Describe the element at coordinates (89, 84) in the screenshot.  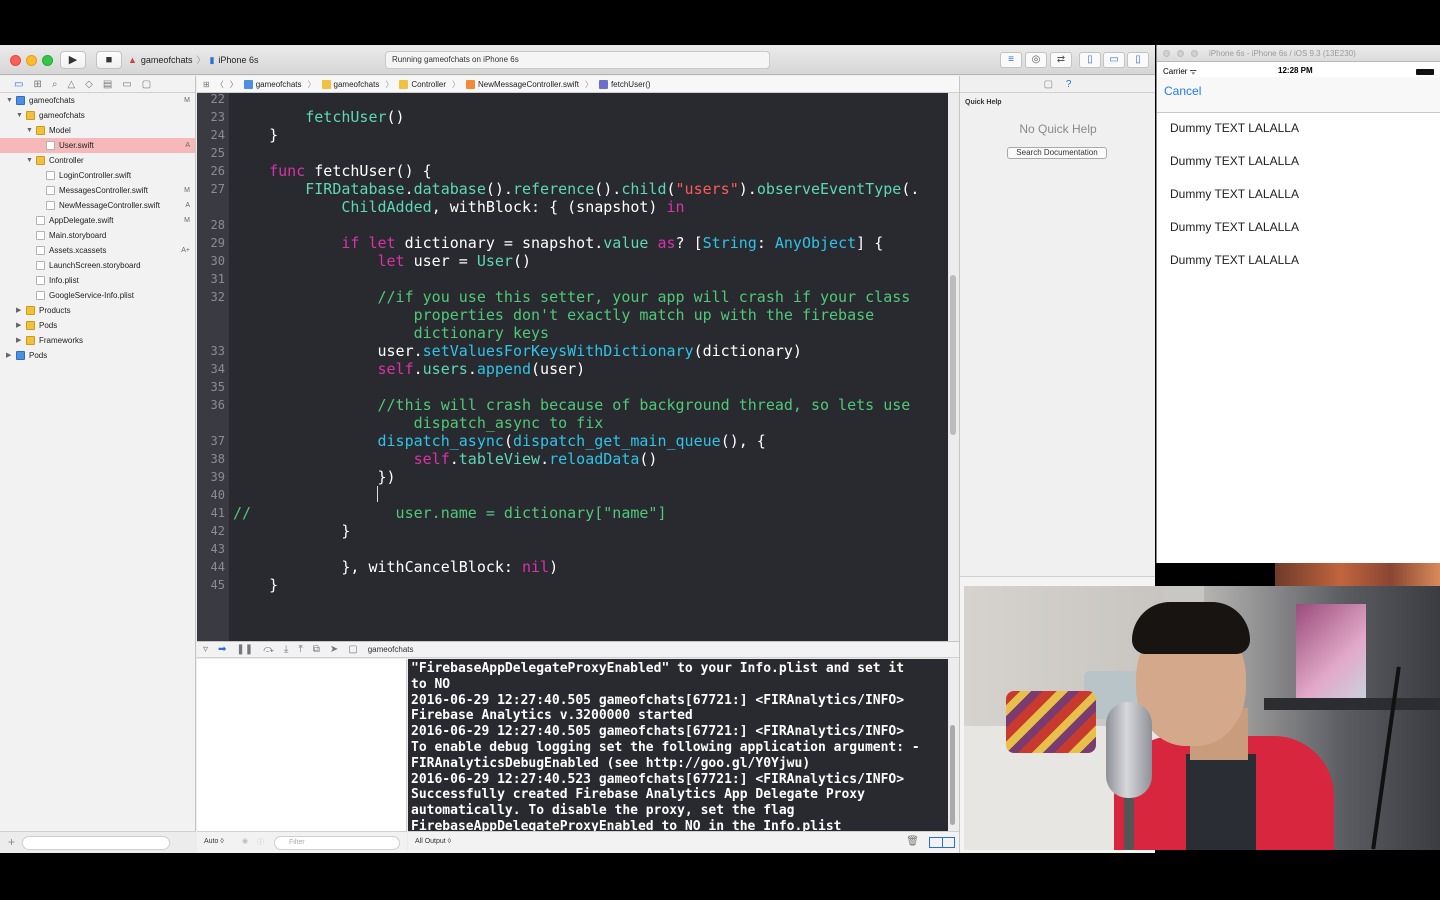
I see `test-icon: ◇` at that location.